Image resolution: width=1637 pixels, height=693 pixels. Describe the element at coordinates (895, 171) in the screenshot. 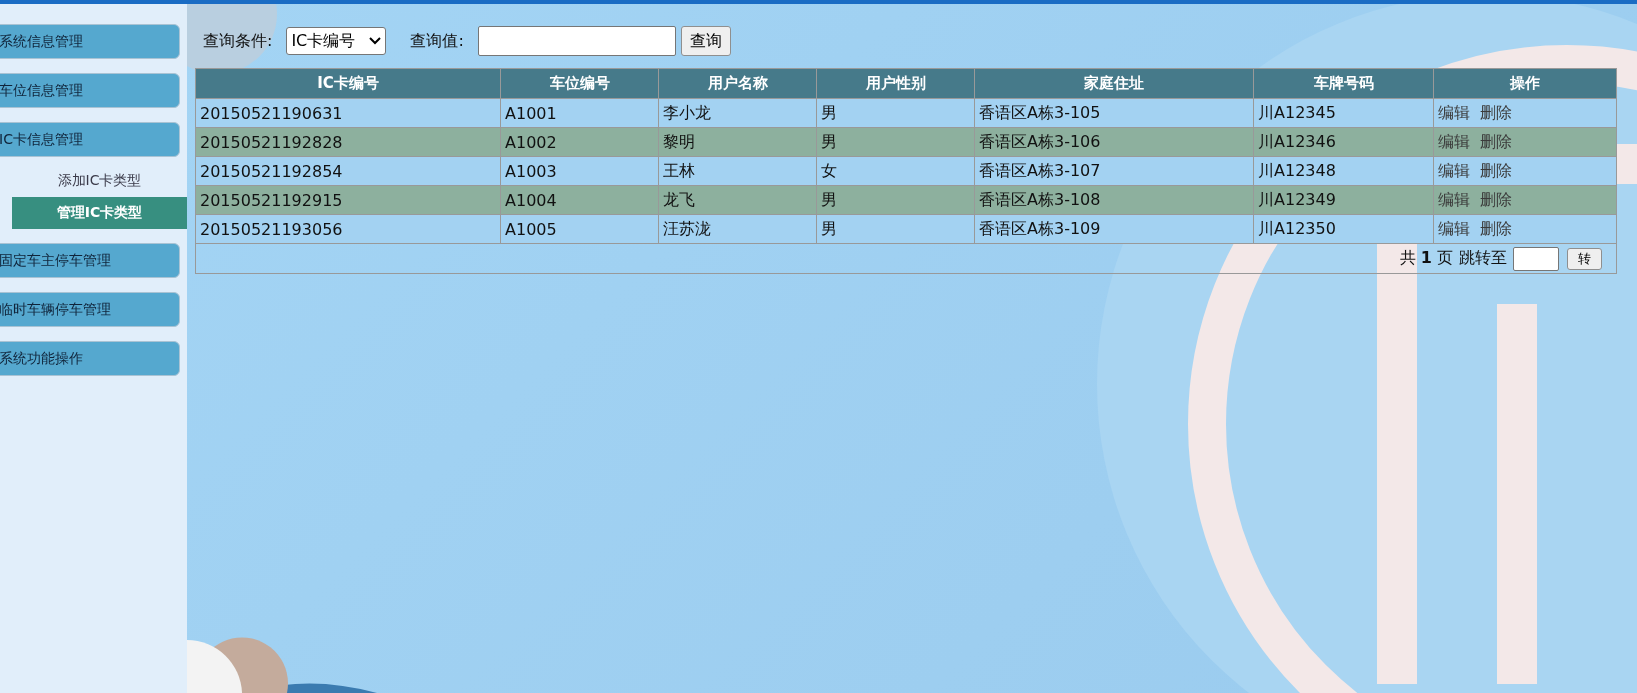

I see `table-cell: 女` at that location.